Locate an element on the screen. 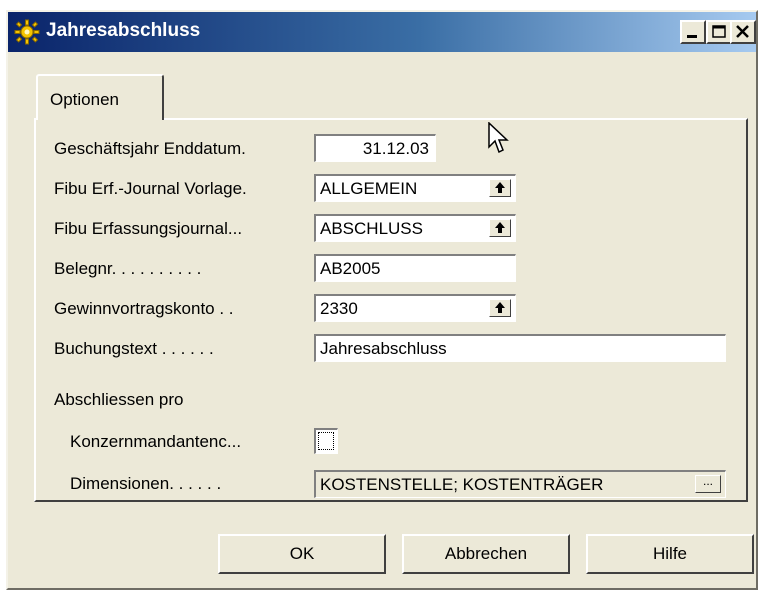 The height and width of the screenshot is (594, 764). maximize-icon is located at coordinates (719, 31).